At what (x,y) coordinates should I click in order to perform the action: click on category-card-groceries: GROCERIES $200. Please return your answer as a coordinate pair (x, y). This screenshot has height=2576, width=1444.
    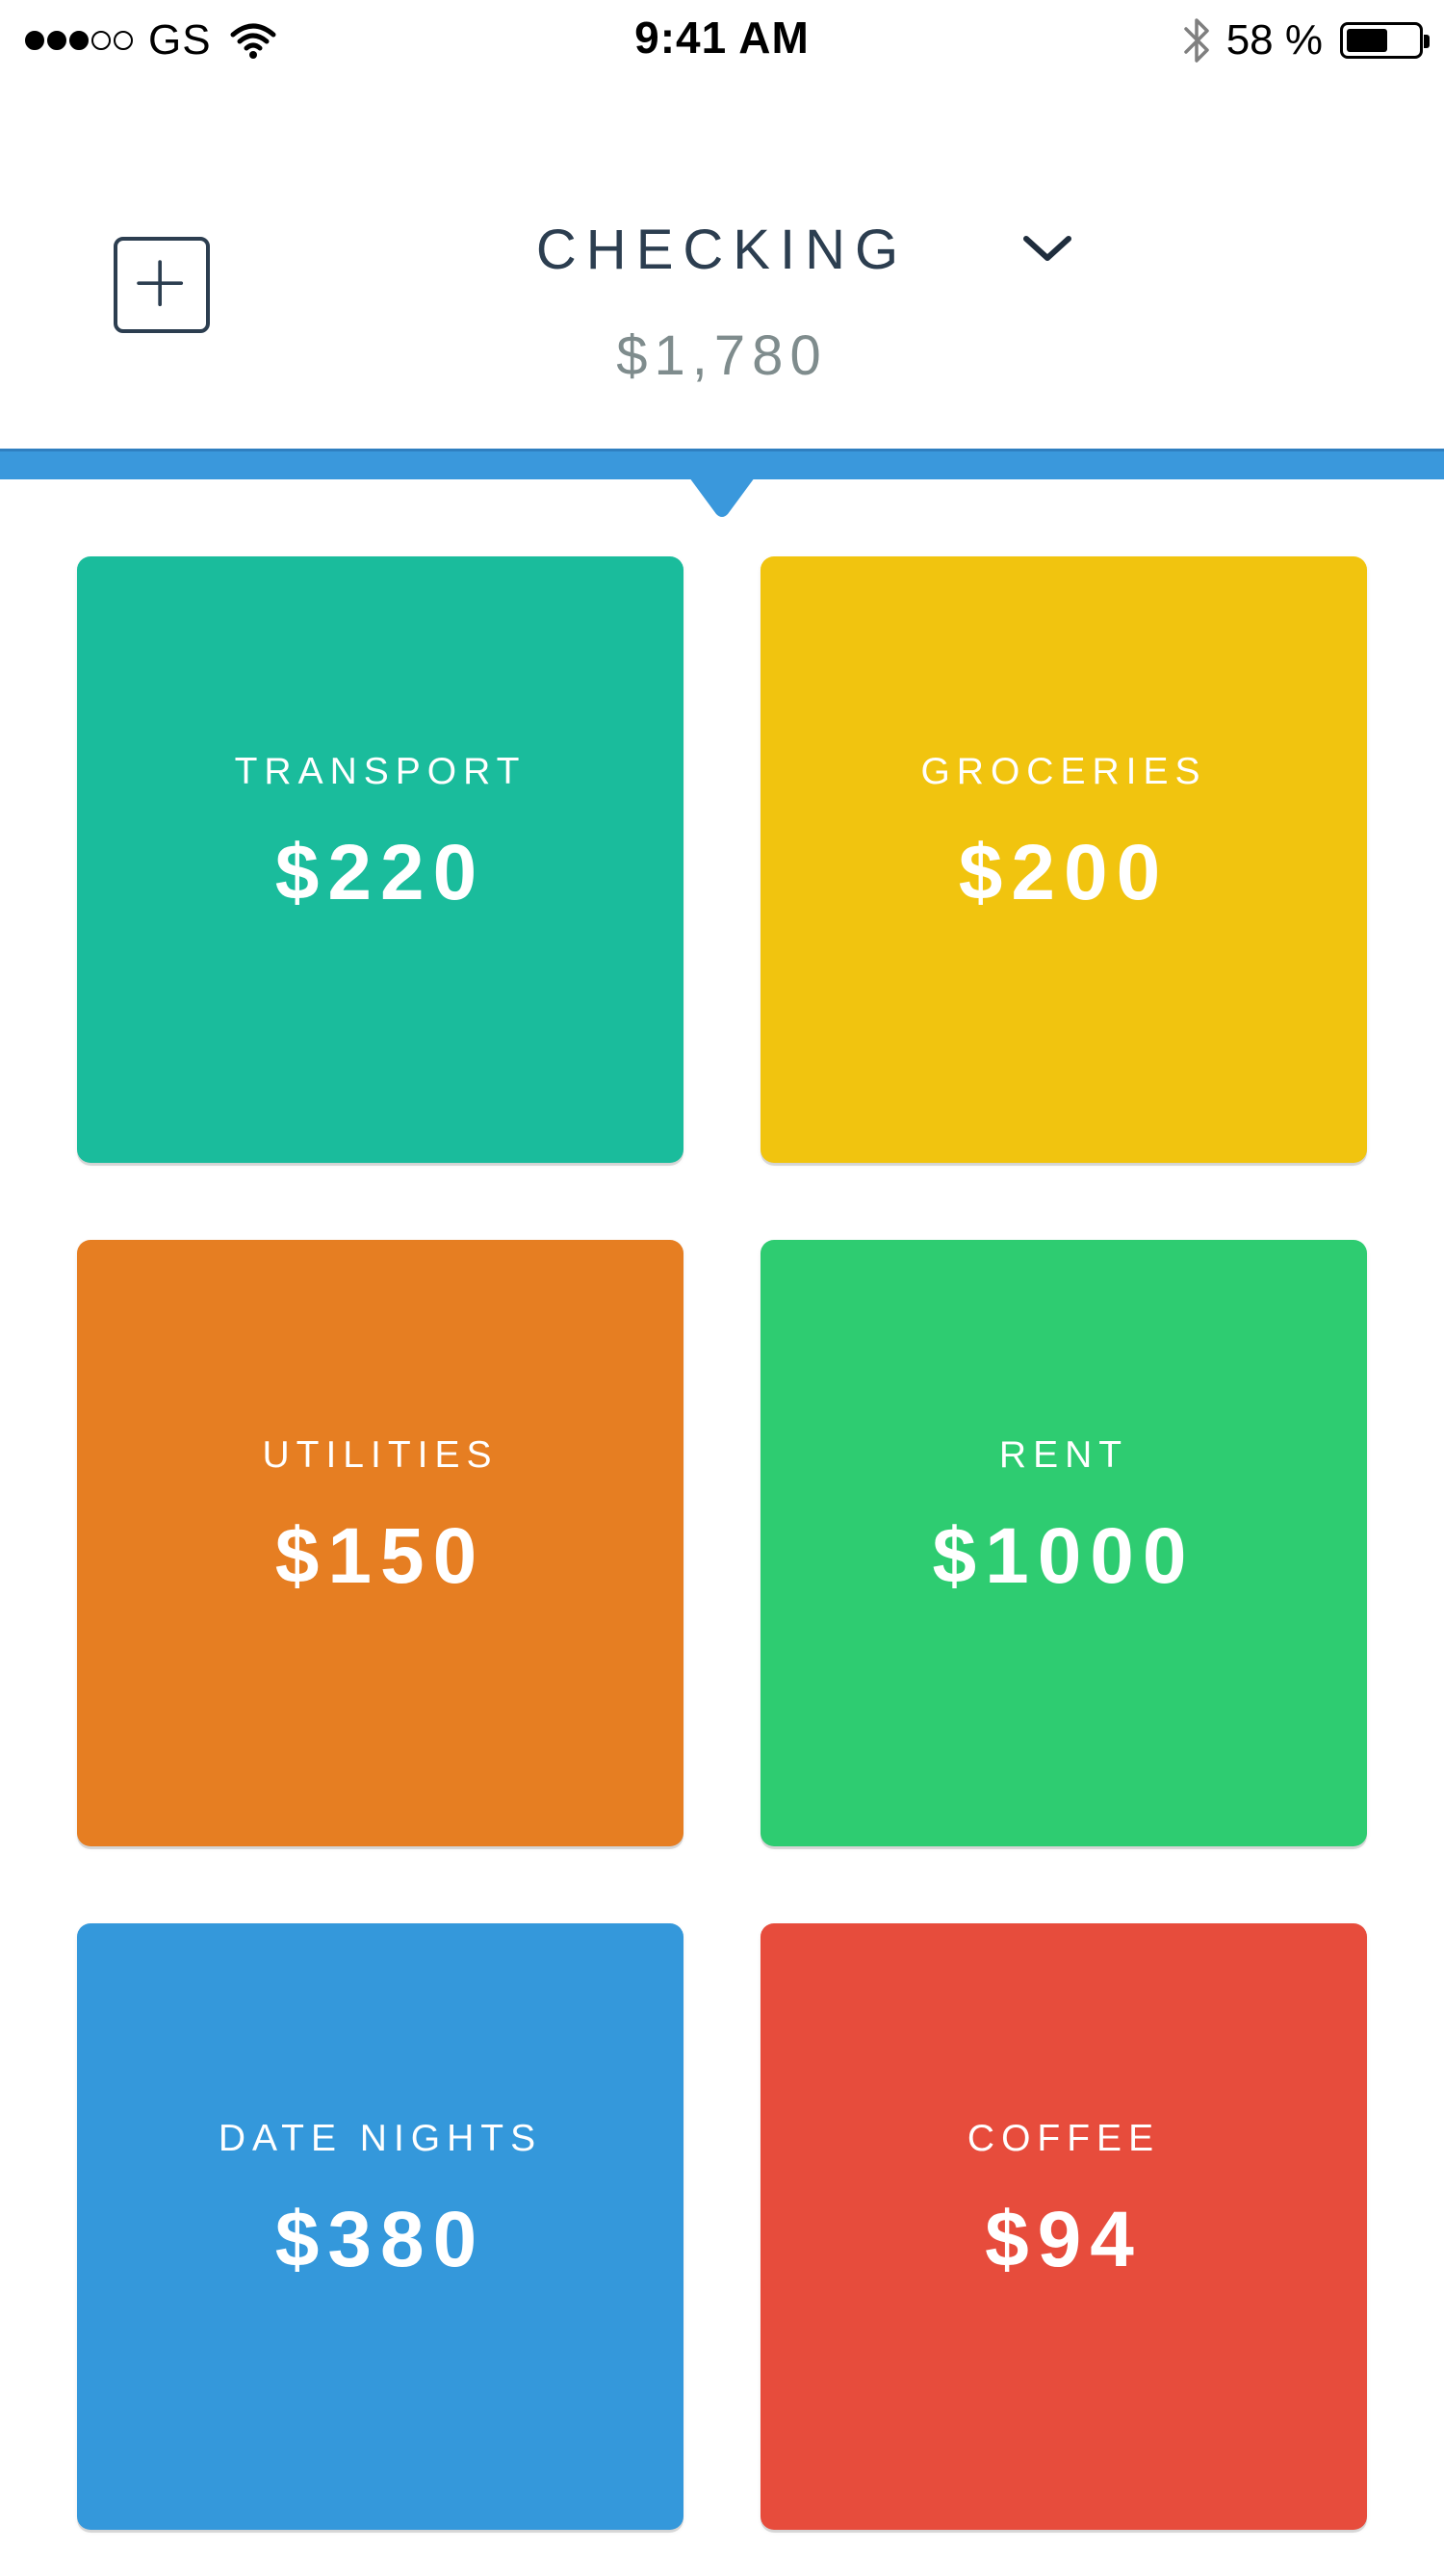
    Looking at the image, I should click on (1064, 860).